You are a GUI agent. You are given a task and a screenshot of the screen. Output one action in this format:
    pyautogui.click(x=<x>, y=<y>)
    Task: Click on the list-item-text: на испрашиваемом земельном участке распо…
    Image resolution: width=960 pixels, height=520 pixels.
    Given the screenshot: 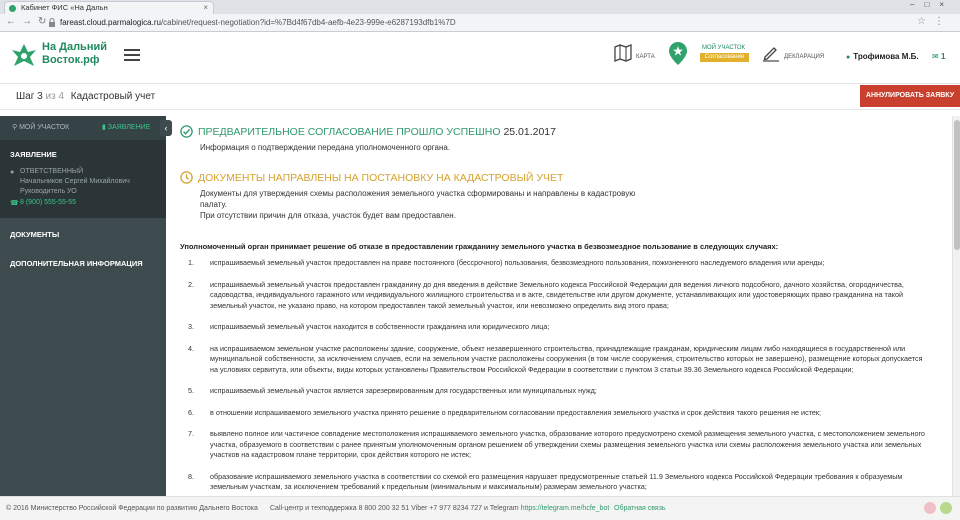 What is the action you would take?
    pyautogui.click(x=566, y=358)
    